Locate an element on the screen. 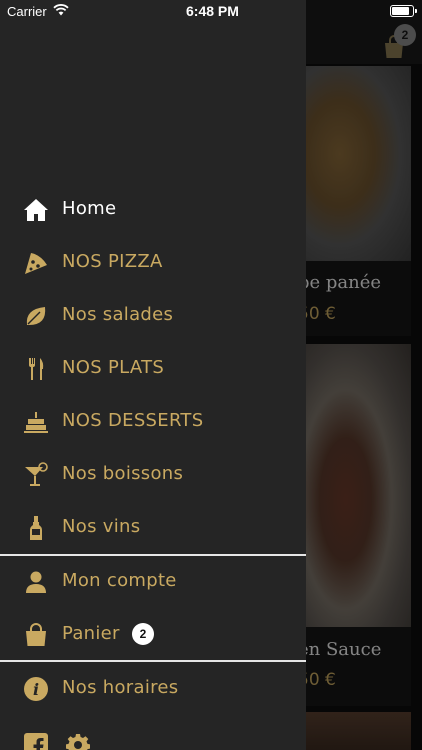  clock: 6:48 PM is located at coordinates (212, 11).